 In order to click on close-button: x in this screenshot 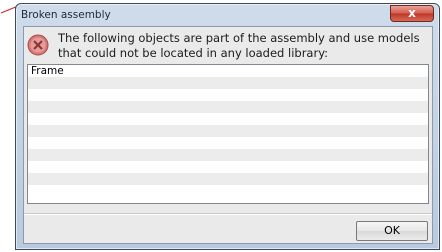, I will do `click(412, 13)`.